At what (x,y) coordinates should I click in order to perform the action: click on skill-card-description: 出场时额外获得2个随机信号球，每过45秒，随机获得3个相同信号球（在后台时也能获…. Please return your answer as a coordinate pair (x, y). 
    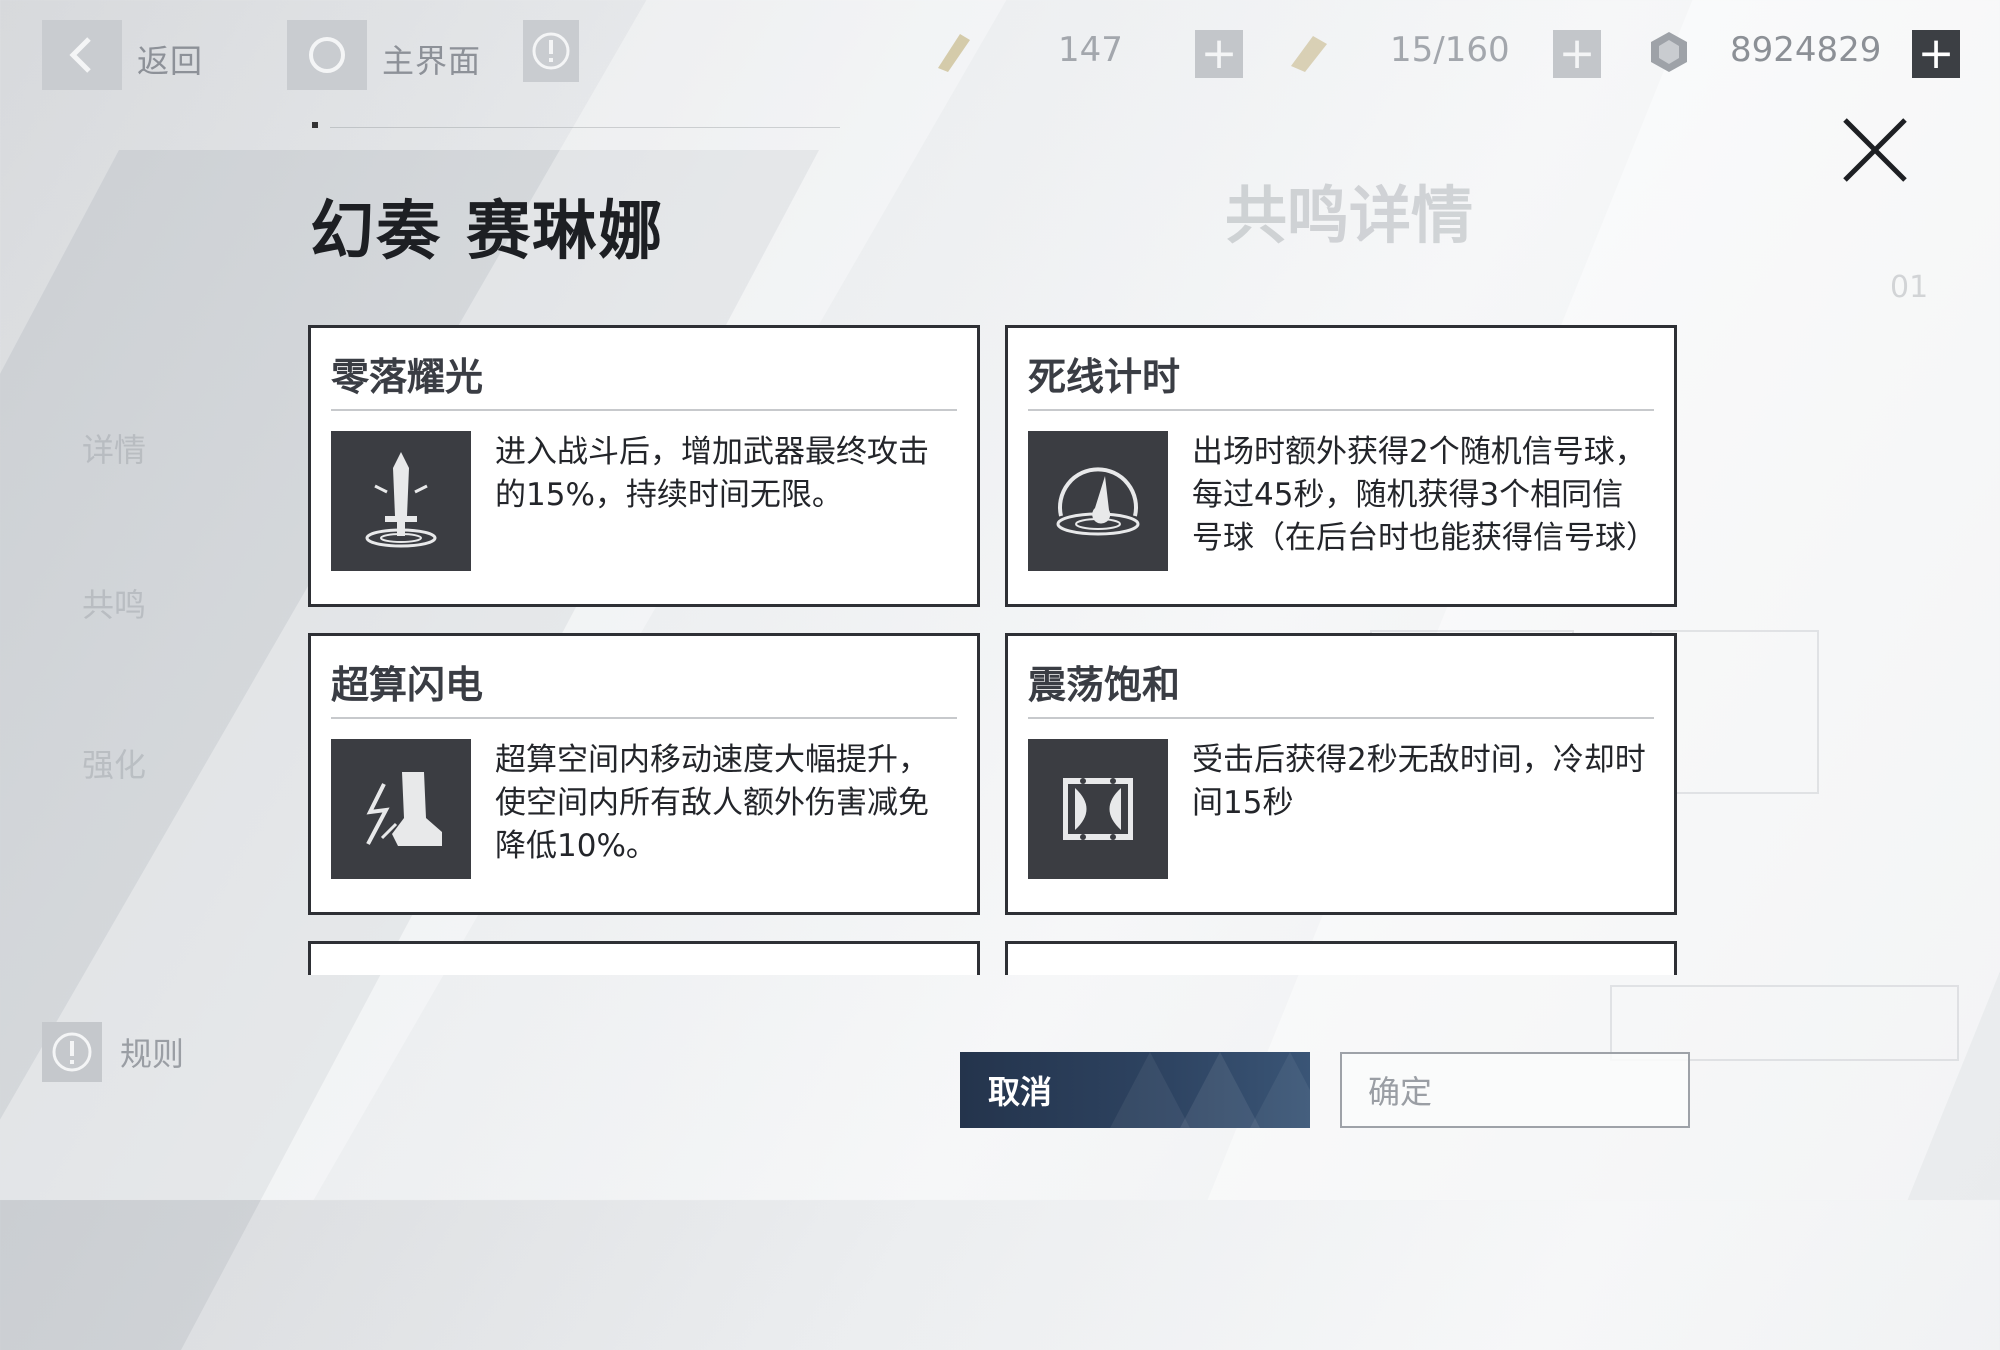
    Looking at the image, I should click on (1424, 495).